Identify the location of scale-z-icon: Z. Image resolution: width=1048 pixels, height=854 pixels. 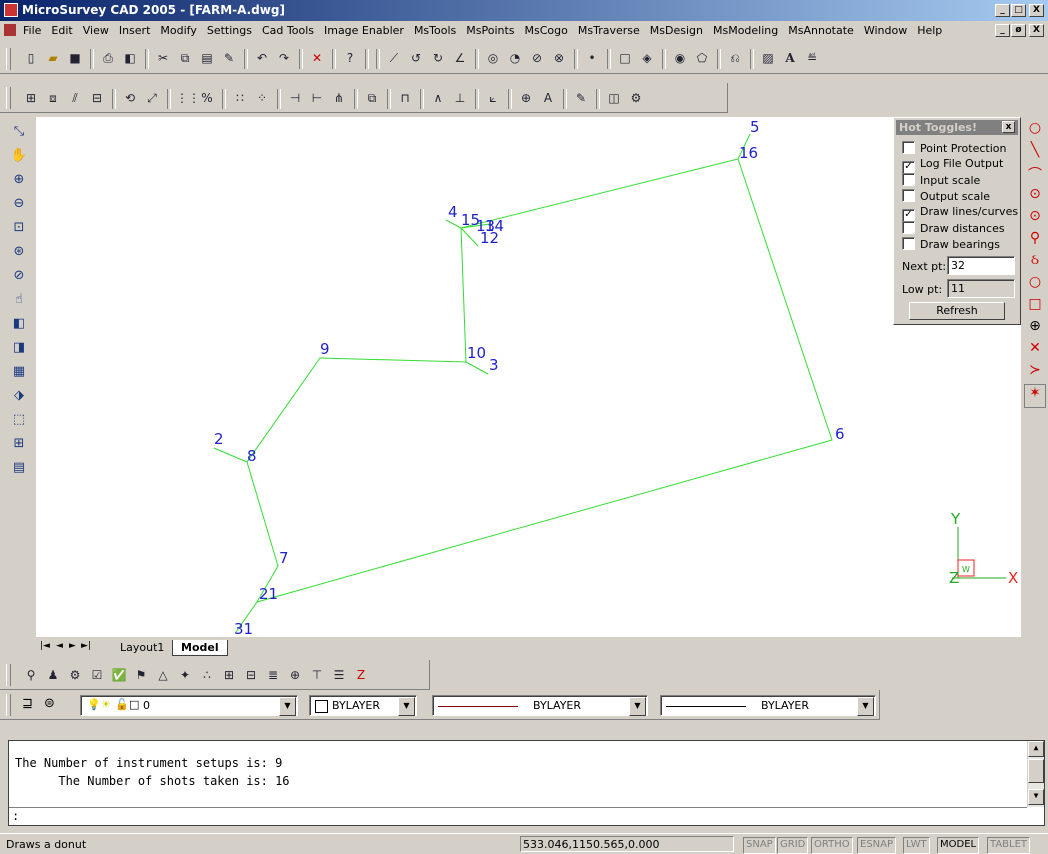
(361, 675).